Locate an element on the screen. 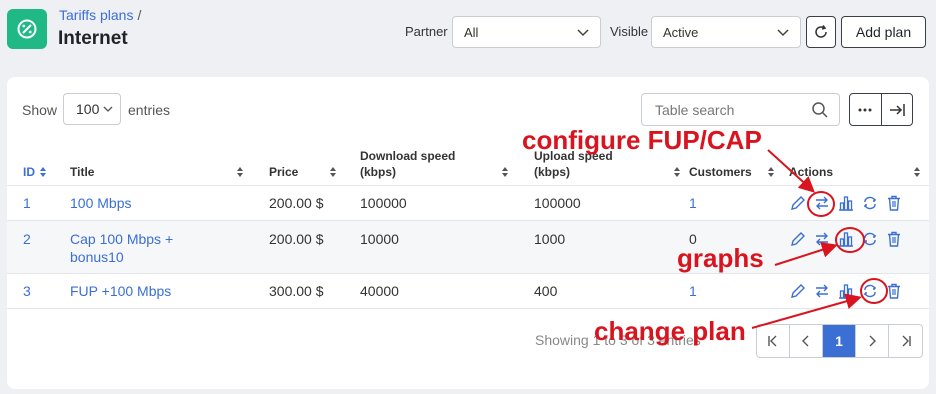 This screenshot has width=936, height=394. column-header-customers: Customers is located at coordinates (720, 172).